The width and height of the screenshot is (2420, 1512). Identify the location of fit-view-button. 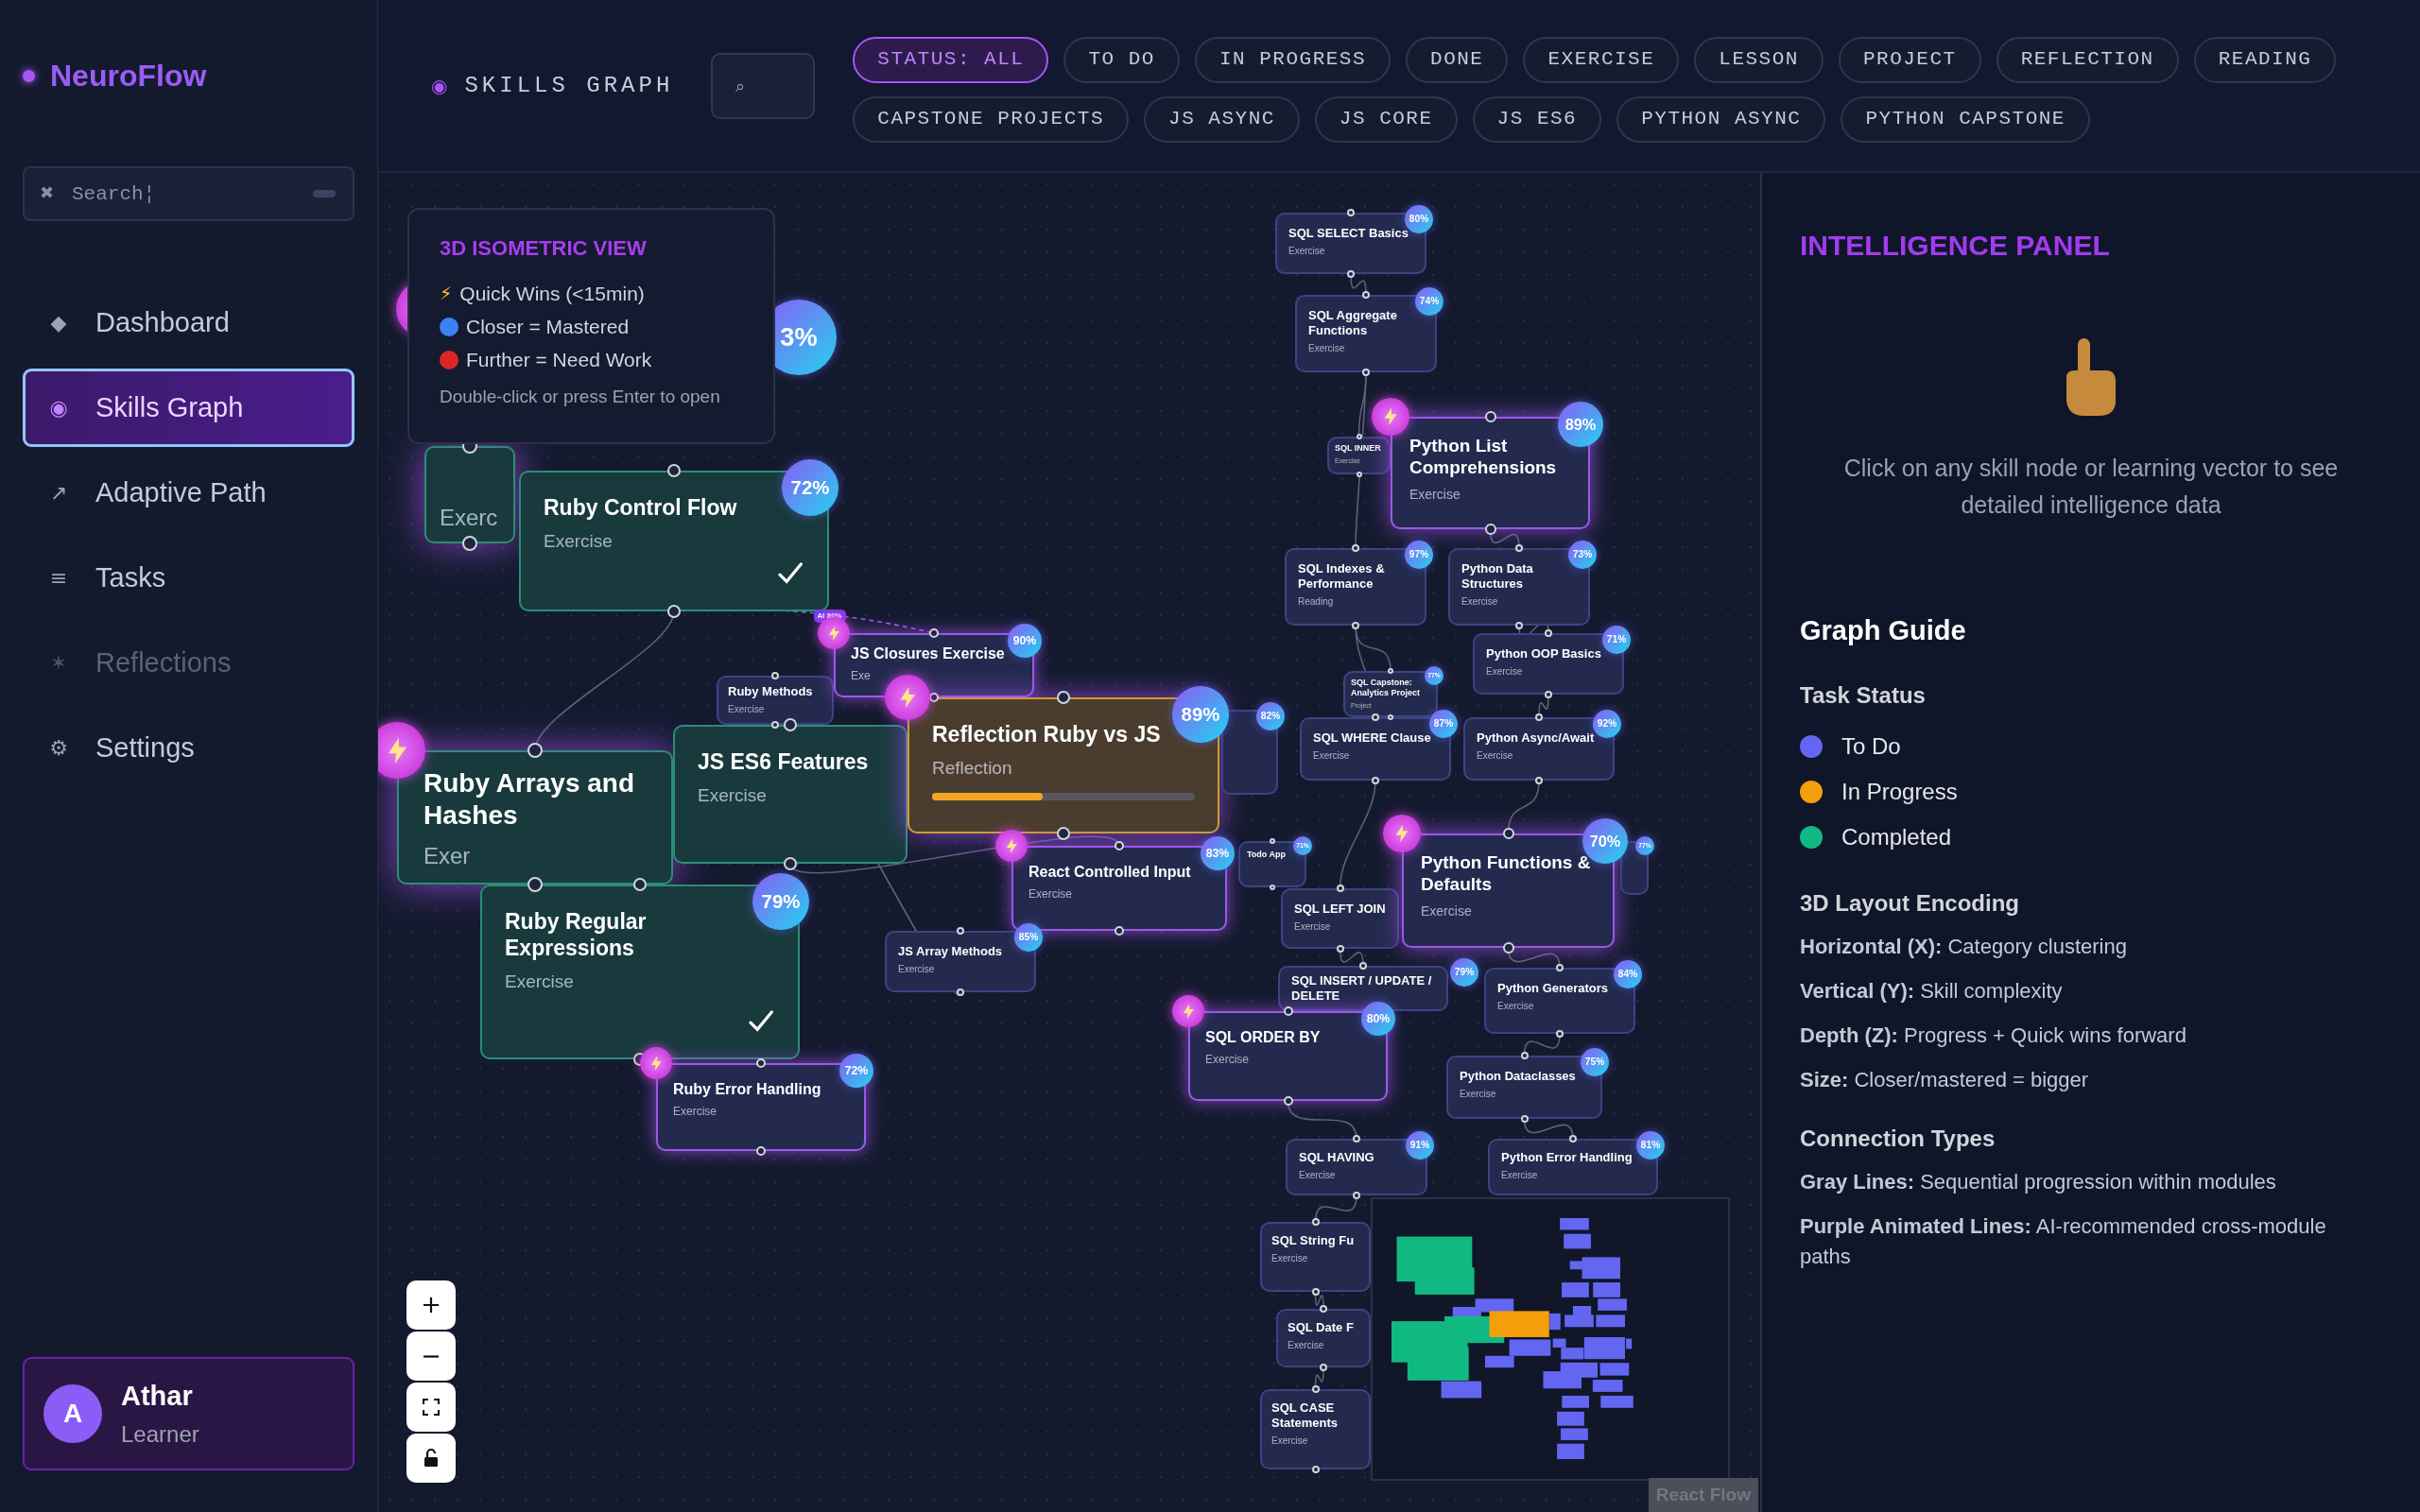
(431, 1407).